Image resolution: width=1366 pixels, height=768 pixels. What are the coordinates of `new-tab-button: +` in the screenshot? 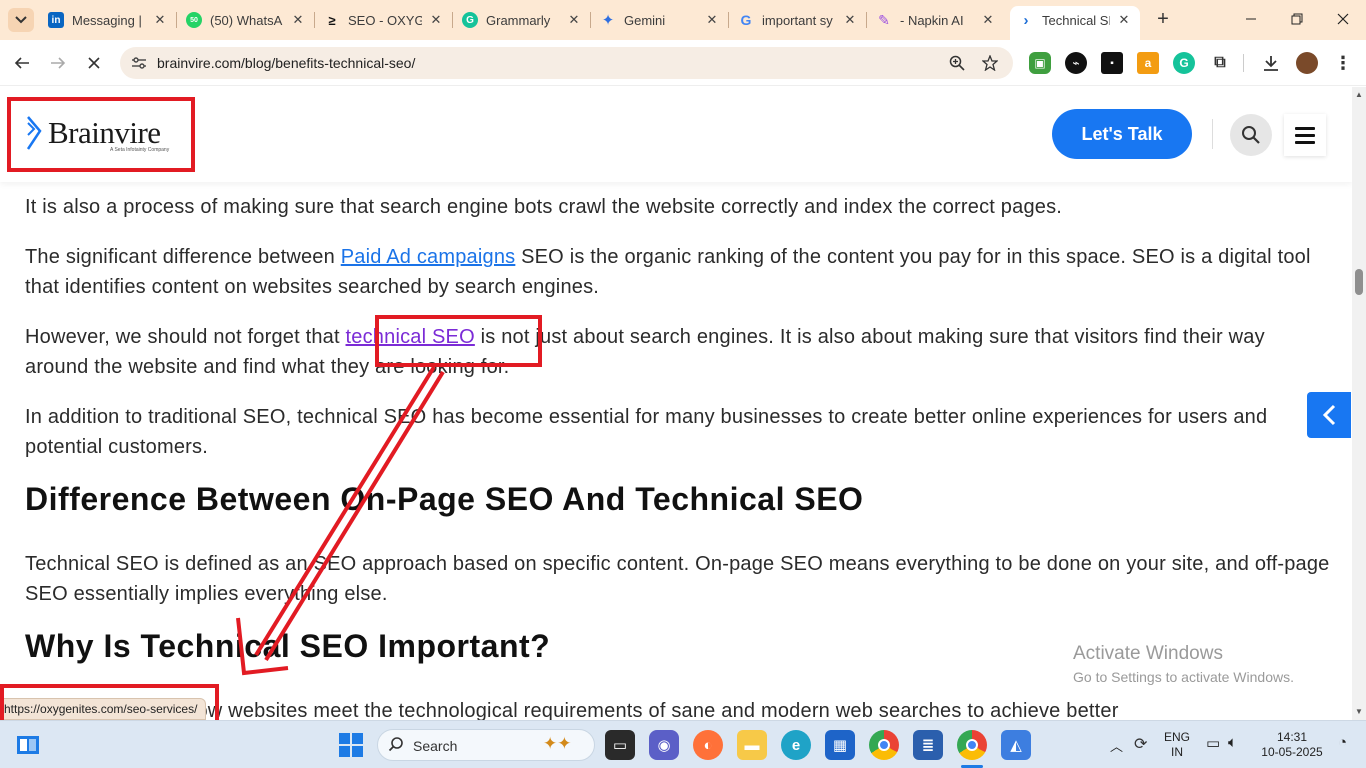 It's located at (1163, 19).